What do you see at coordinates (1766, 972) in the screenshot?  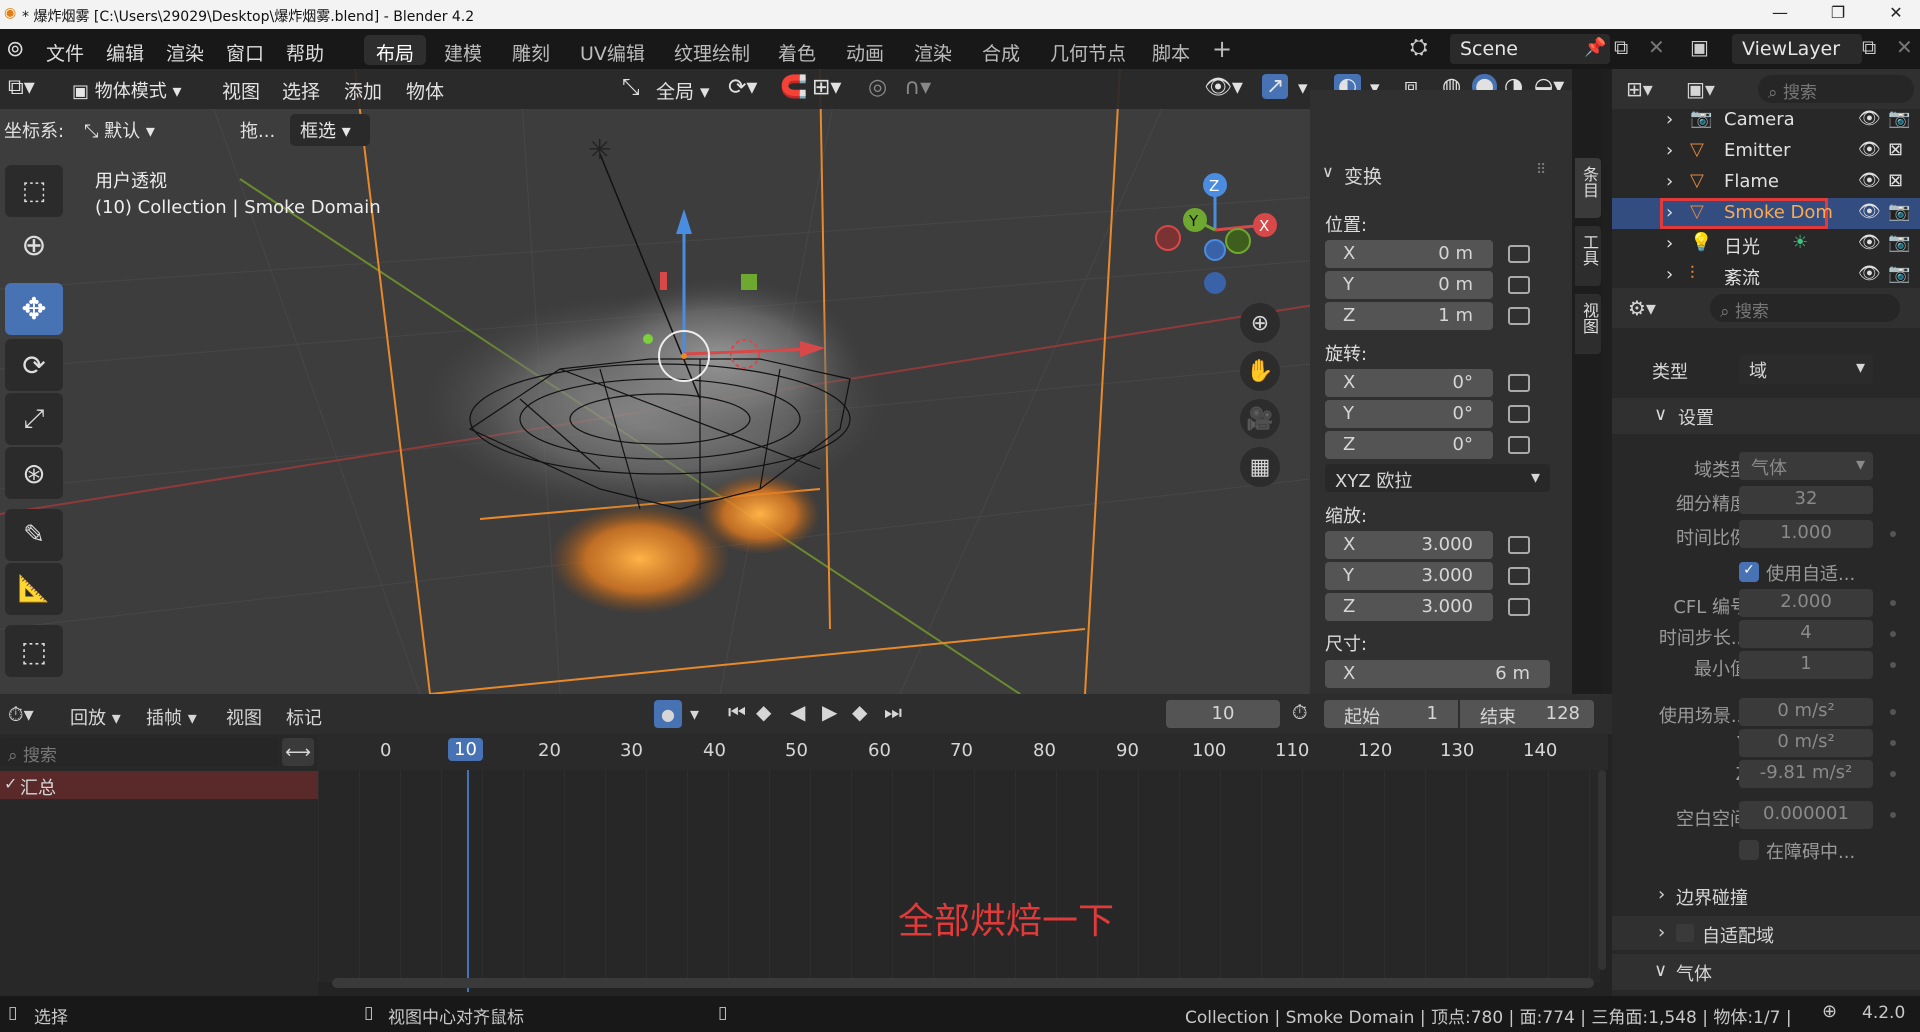 I see `gas-panel: ∨ 气体` at bounding box center [1766, 972].